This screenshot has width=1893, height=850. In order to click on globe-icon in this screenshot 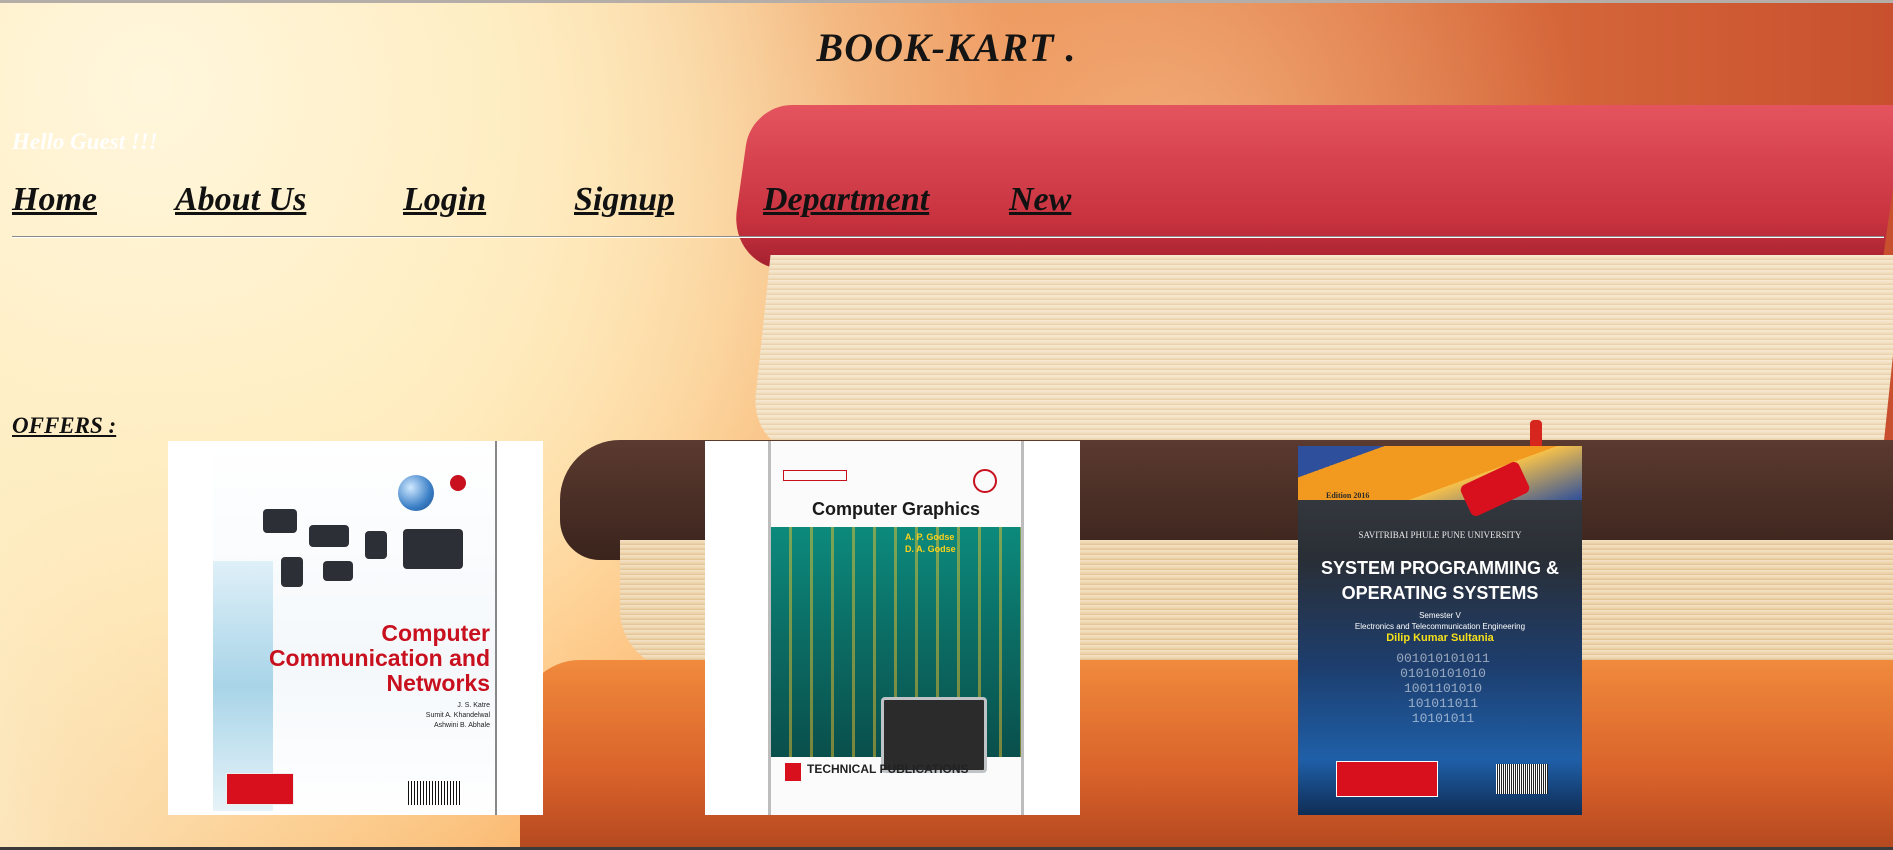, I will do `click(416, 493)`.